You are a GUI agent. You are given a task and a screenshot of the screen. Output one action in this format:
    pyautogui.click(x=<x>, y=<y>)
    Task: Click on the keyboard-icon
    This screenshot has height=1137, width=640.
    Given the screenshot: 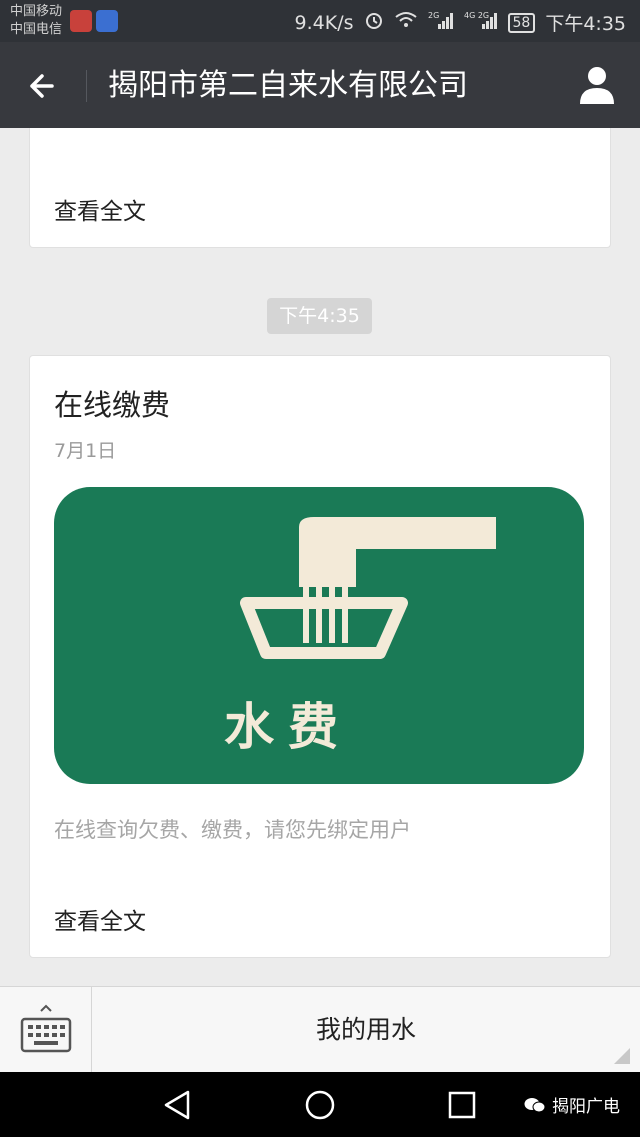 What is the action you would take?
    pyautogui.click(x=46, y=1030)
    